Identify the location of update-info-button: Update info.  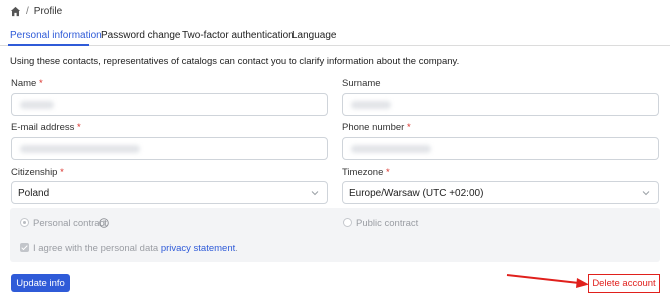
(40, 283).